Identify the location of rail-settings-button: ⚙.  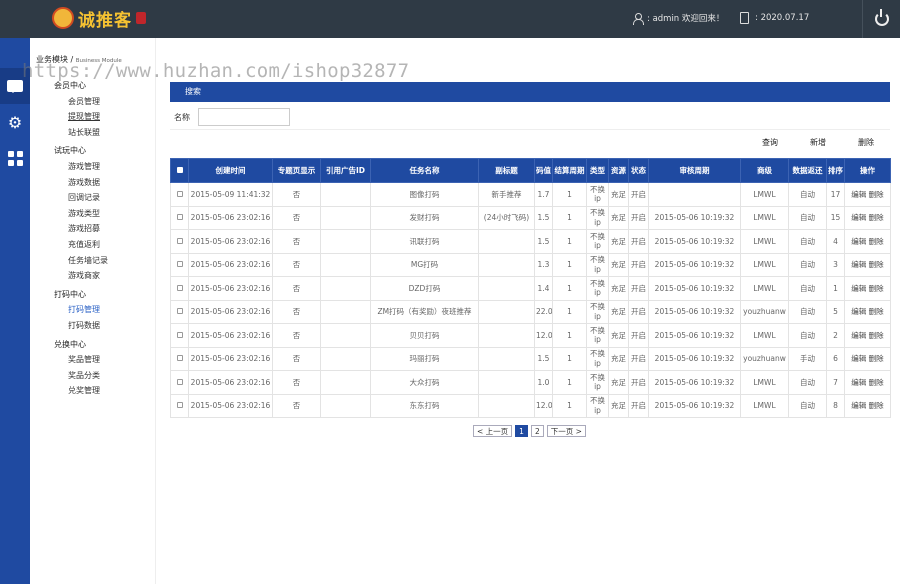
(15, 122).